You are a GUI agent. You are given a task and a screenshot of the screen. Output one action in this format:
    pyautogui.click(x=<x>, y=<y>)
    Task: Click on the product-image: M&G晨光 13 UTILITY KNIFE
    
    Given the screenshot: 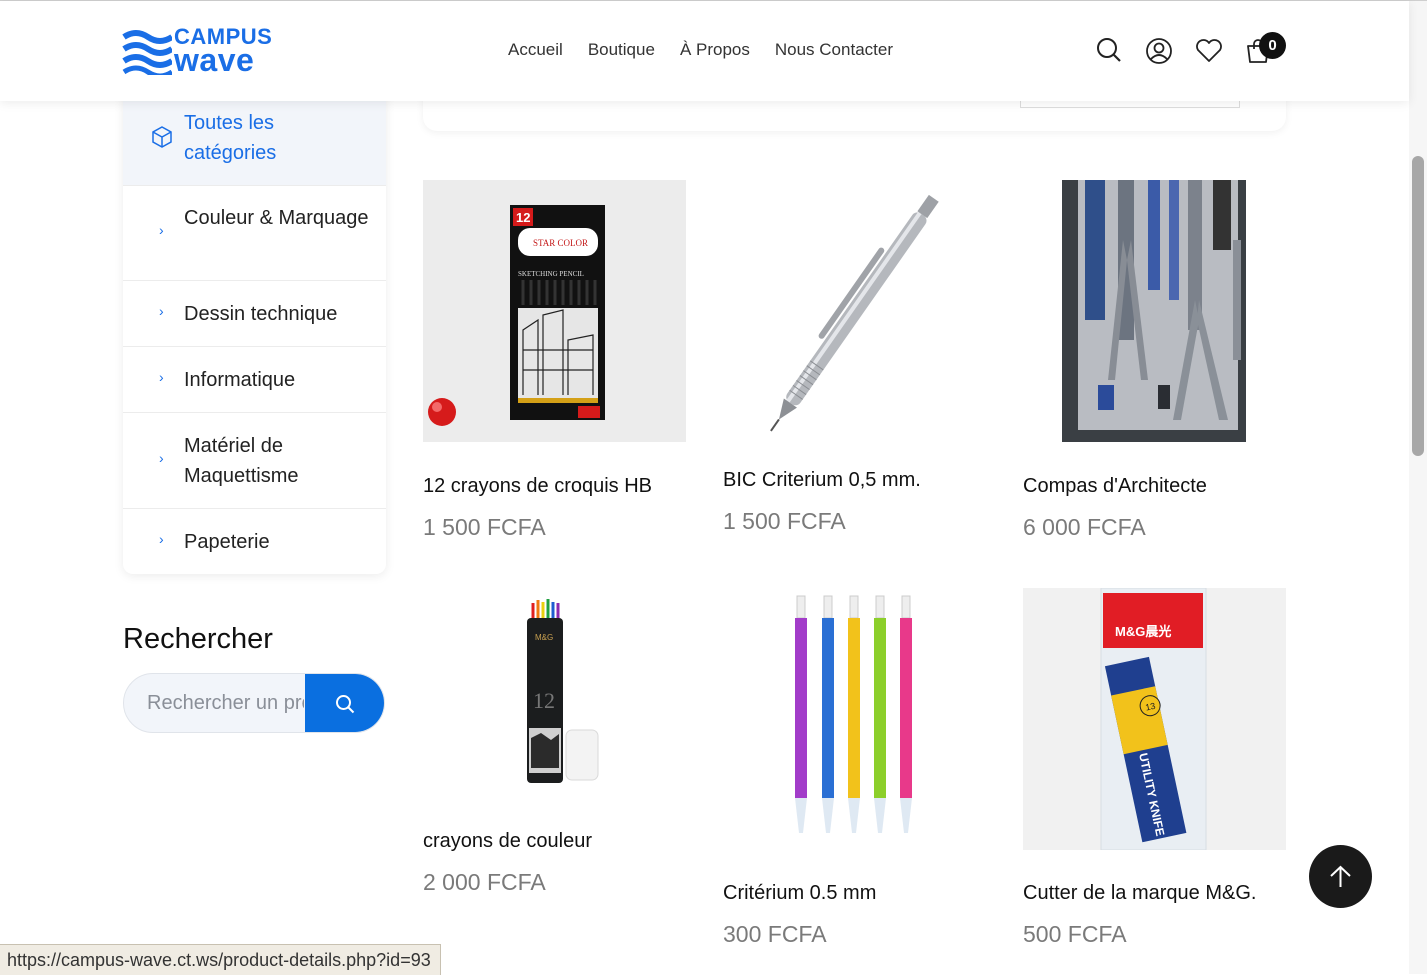 What is the action you would take?
    pyautogui.click(x=1154, y=719)
    